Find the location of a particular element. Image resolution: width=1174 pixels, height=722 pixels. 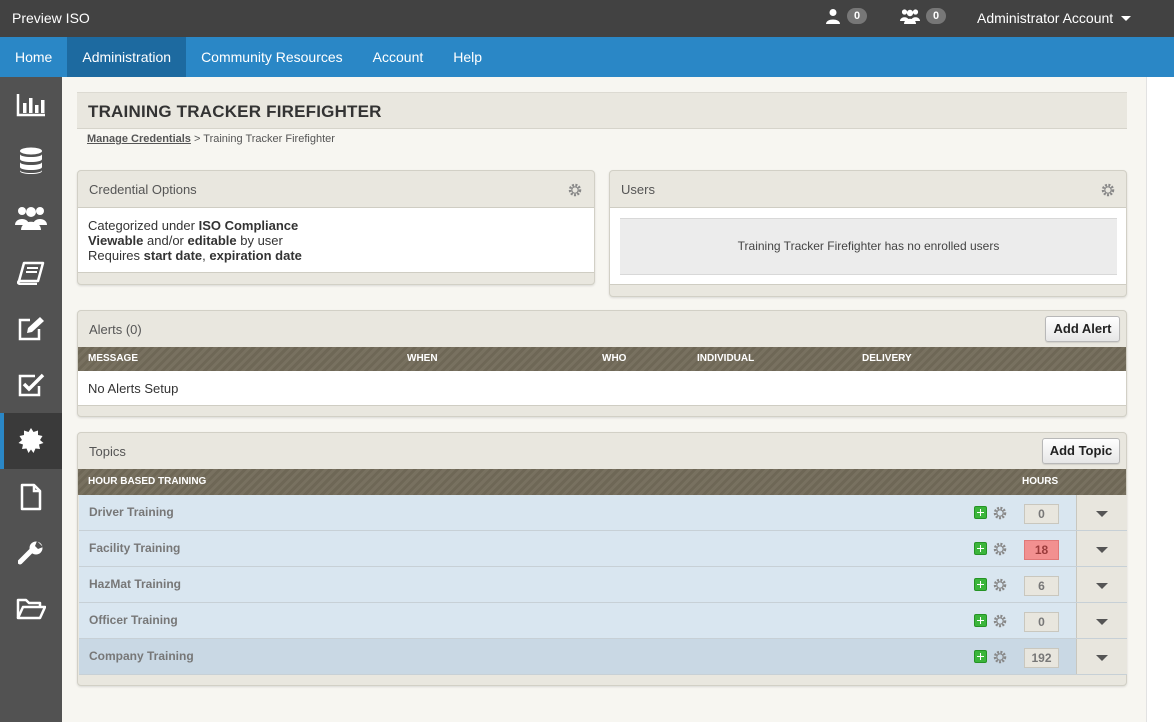

nav-home: Home is located at coordinates (33, 57).